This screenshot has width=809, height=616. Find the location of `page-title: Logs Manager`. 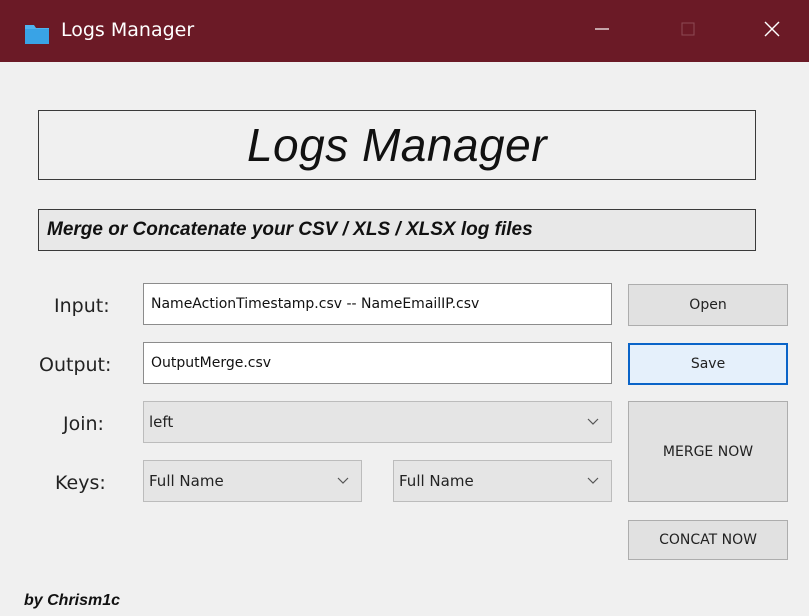

page-title: Logs Manager is located at coordinates (397, 145).